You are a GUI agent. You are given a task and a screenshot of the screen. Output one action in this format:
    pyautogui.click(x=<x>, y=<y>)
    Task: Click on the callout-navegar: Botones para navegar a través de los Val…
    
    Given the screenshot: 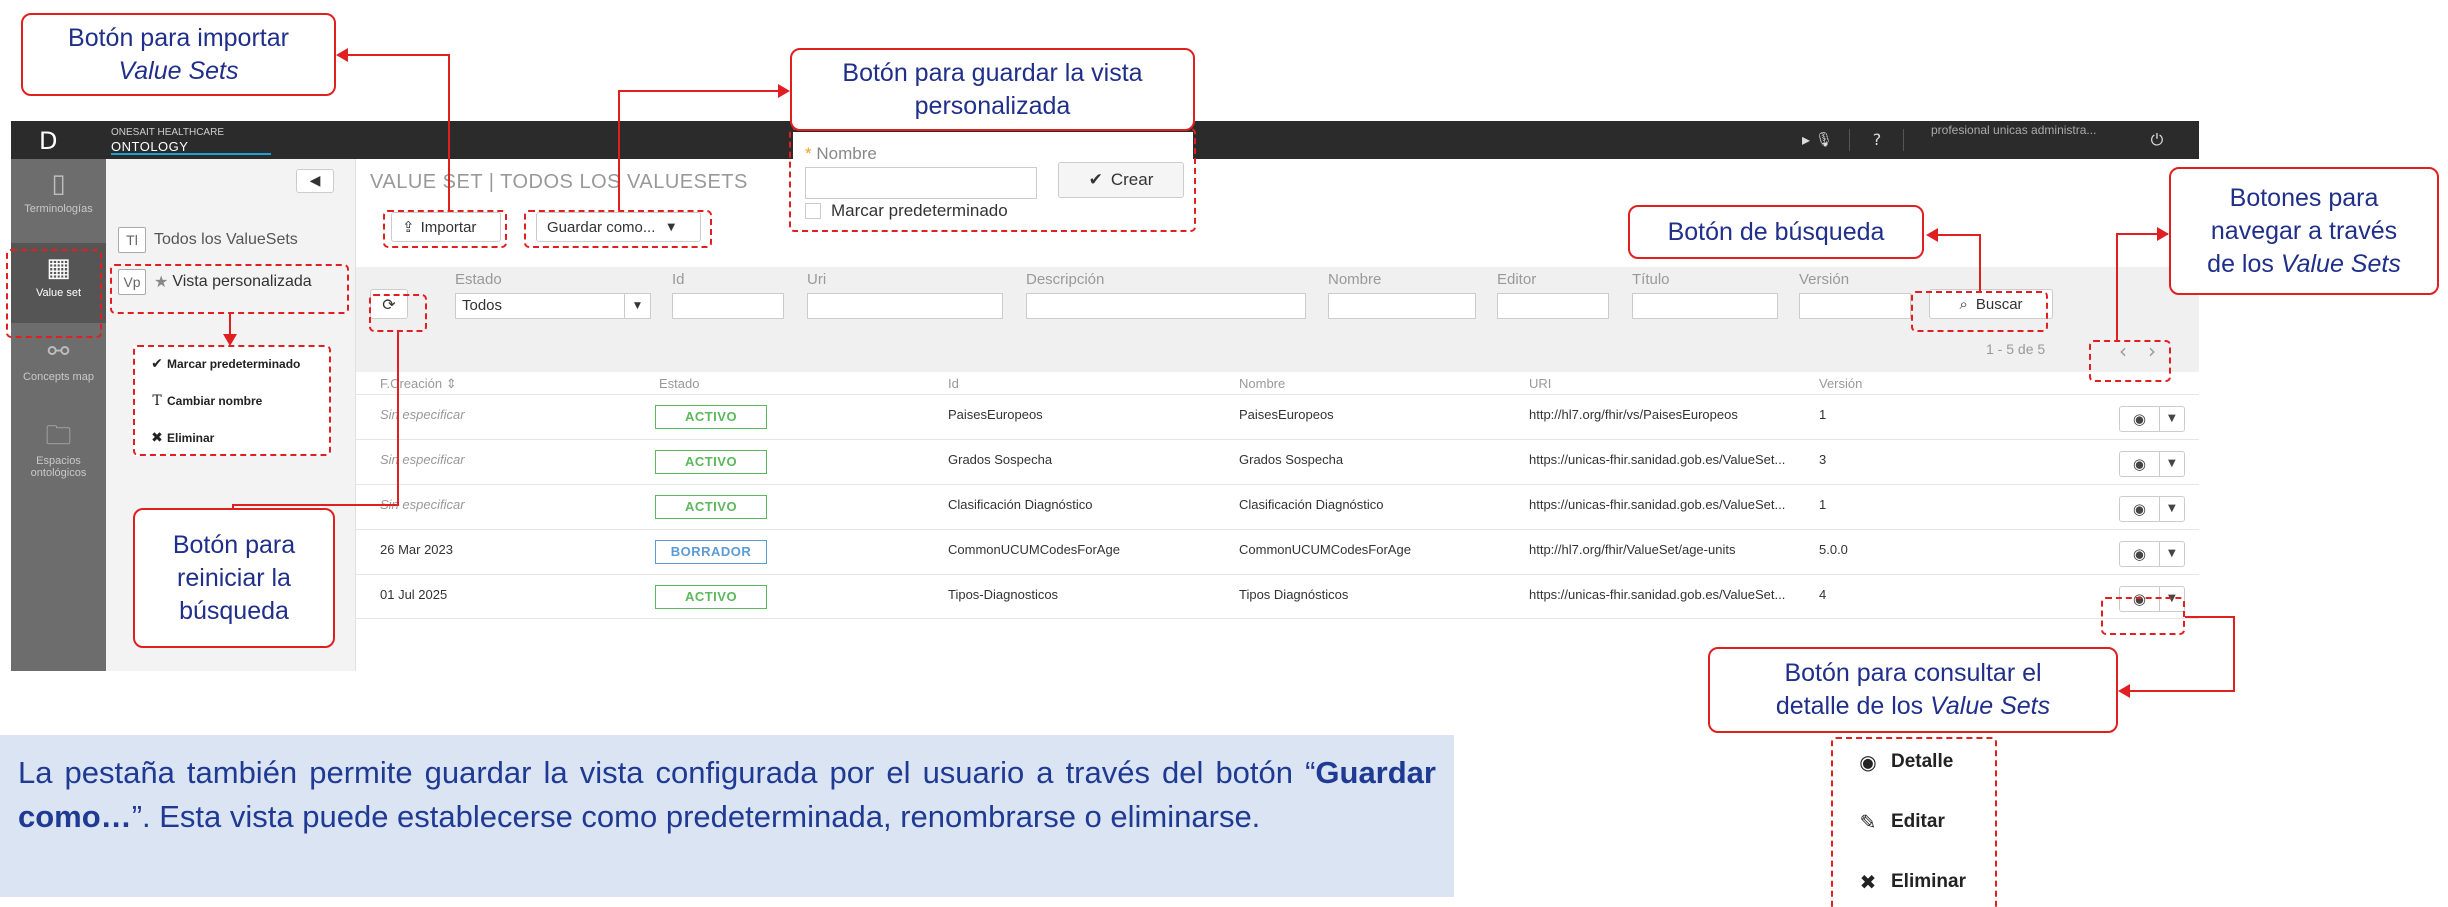 What is the action you would take?
    pyautogui.click(x=2304, y=231)
    